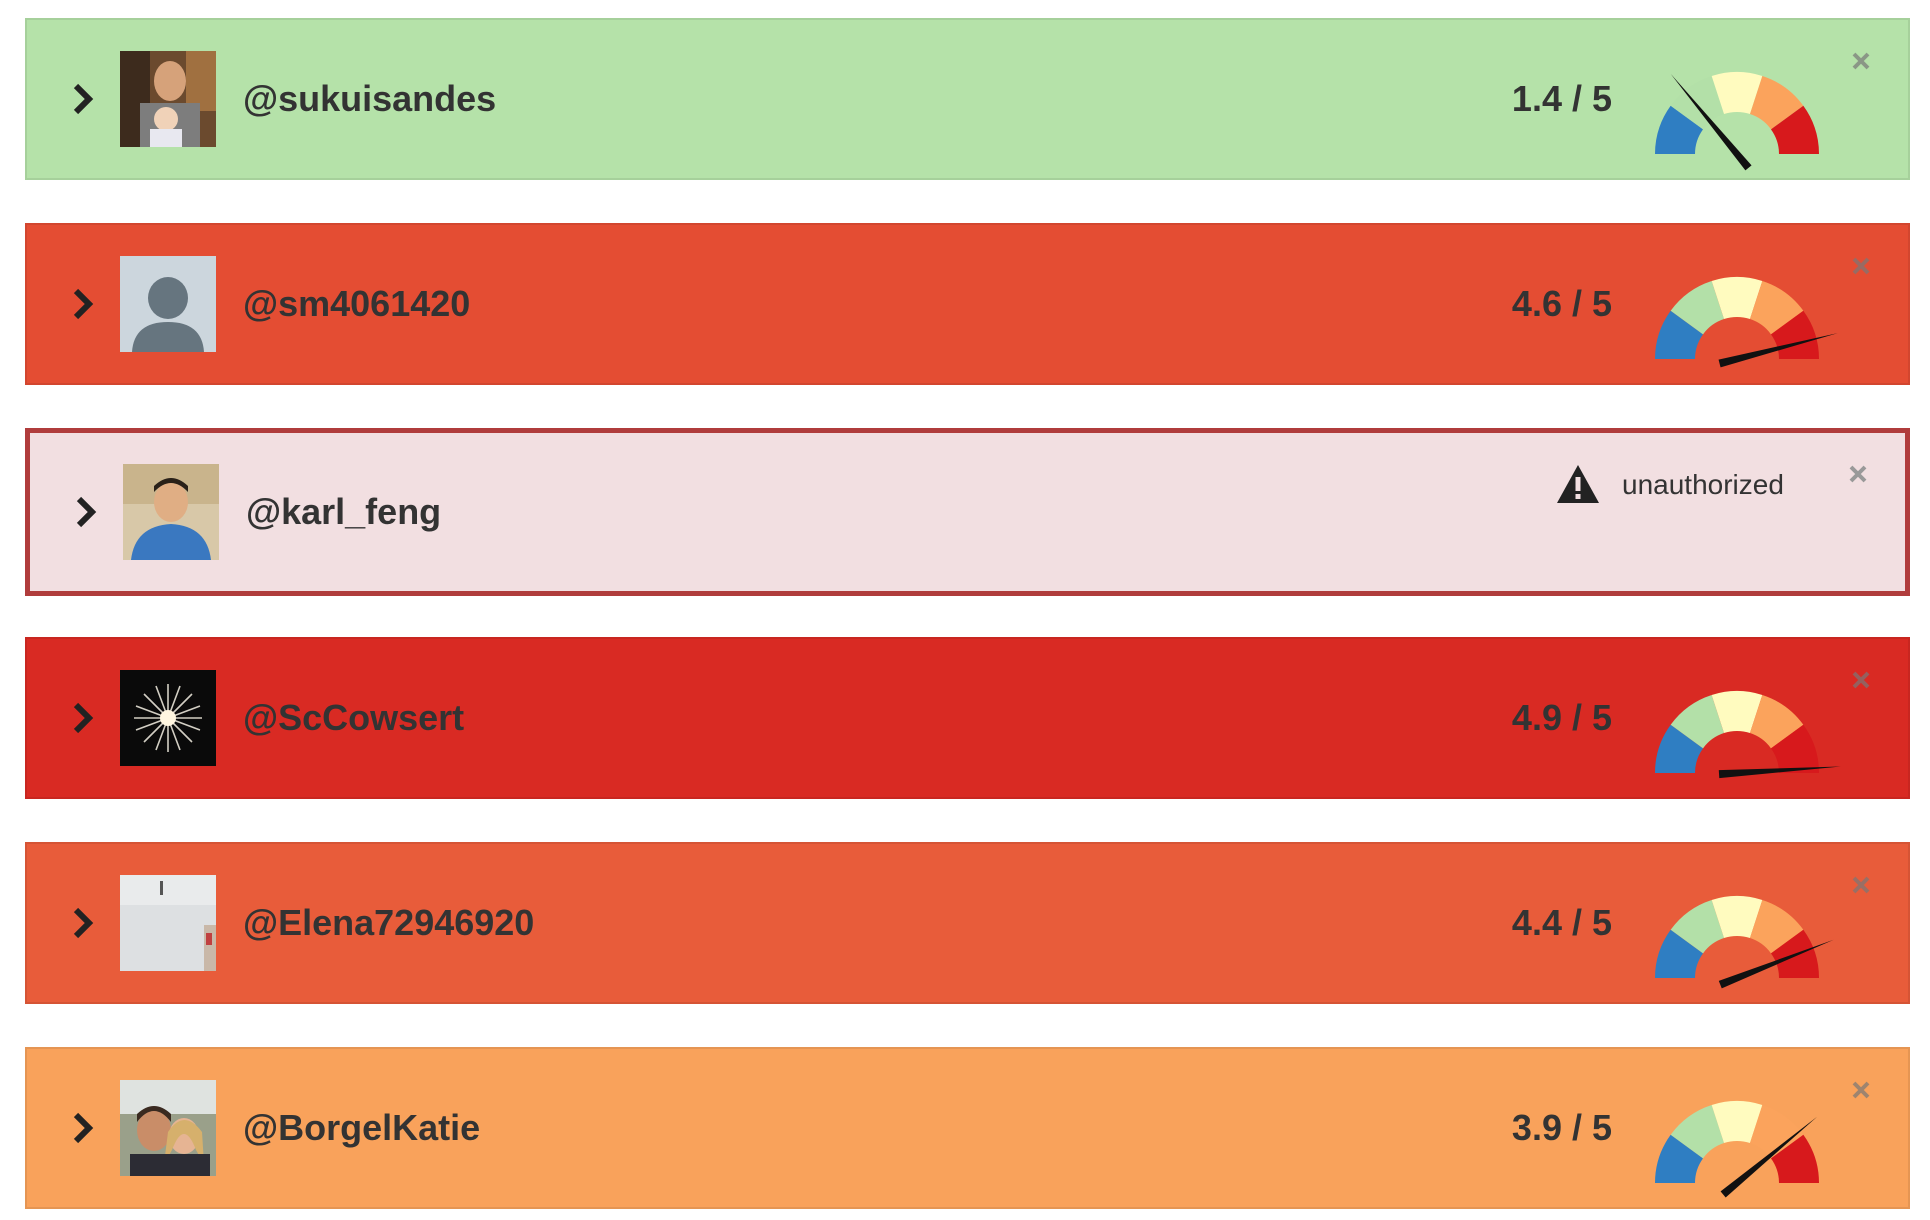 Image resolution: width=1930 pixels, height=1220 pixels. Describe the element at coordinates (1561, 303) in the screenshot. I see `score-label: 4.6 / 5` at that location.